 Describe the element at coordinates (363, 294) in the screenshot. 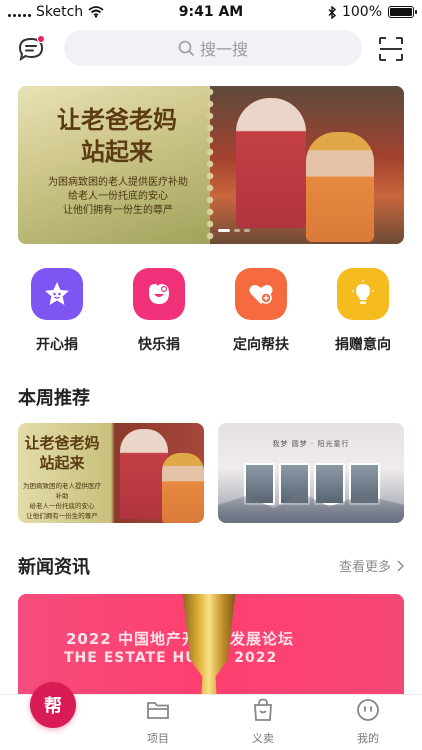

I see `lightbulb-icon` at that location.